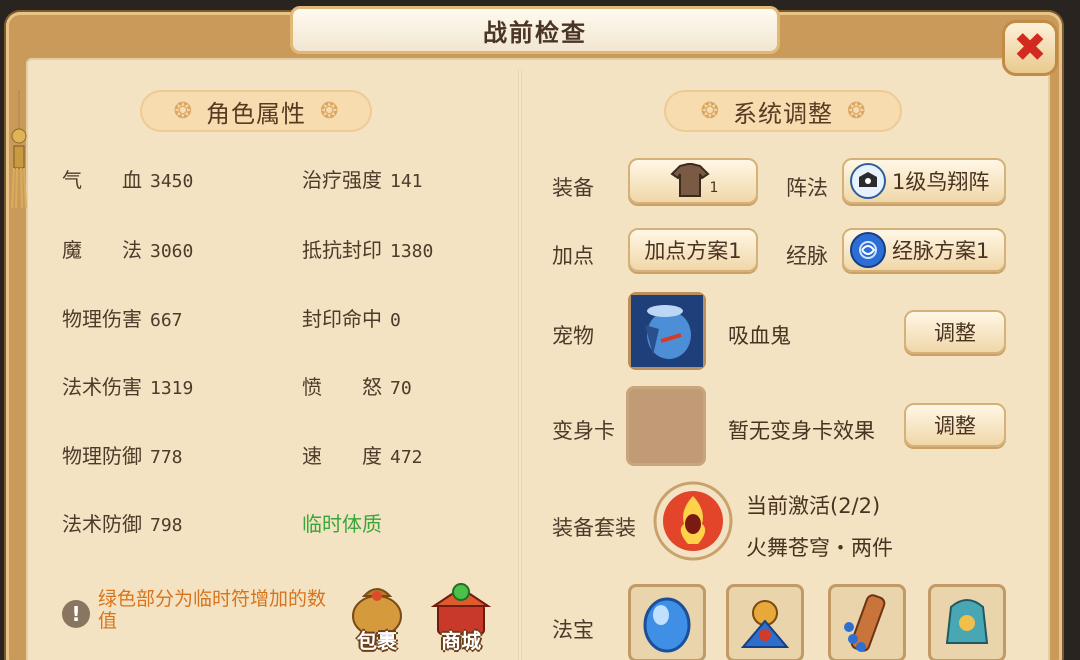 This screenshot has width=1080, height=660. Describe the element at coordinates (76, 614) in the screenshot. I see `info-icon: !` at that location.